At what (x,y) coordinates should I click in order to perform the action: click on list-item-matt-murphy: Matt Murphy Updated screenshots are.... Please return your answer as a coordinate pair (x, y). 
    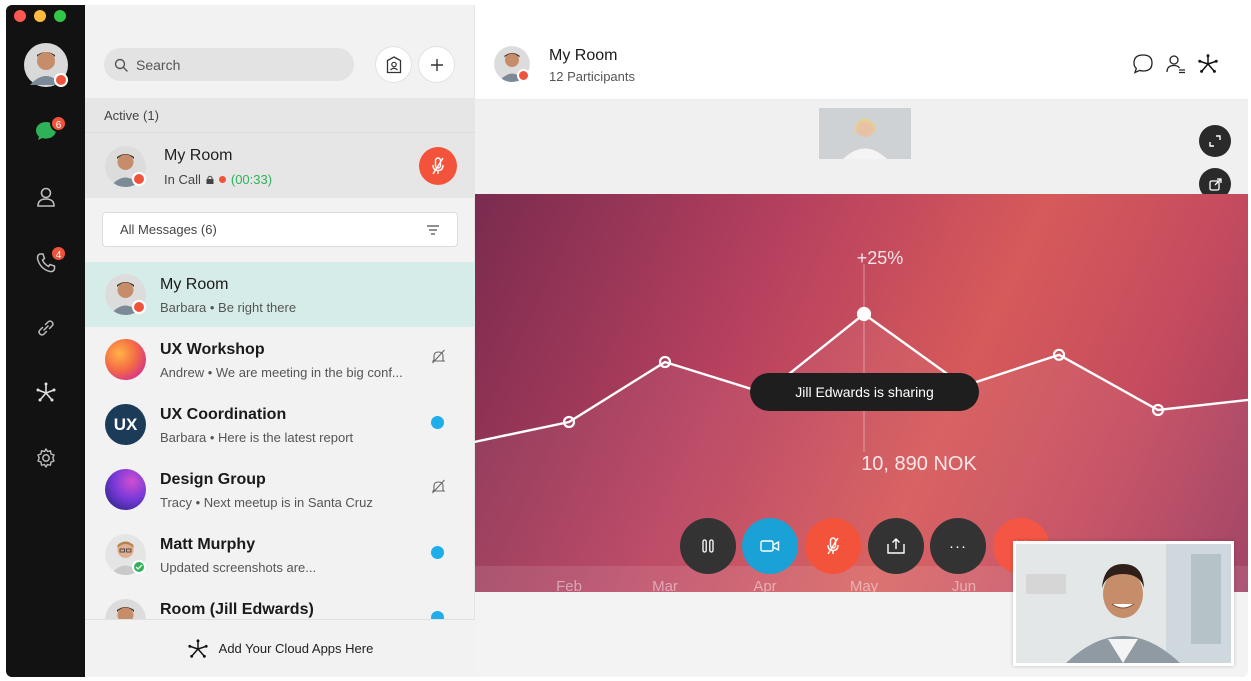
    Looking at the image, I should click on (280, 554).